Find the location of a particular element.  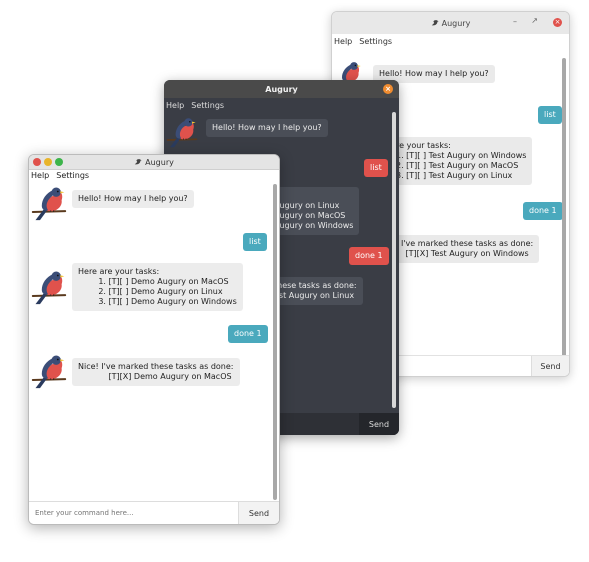

title-bar: Augury is located at coordinates (154, 162).